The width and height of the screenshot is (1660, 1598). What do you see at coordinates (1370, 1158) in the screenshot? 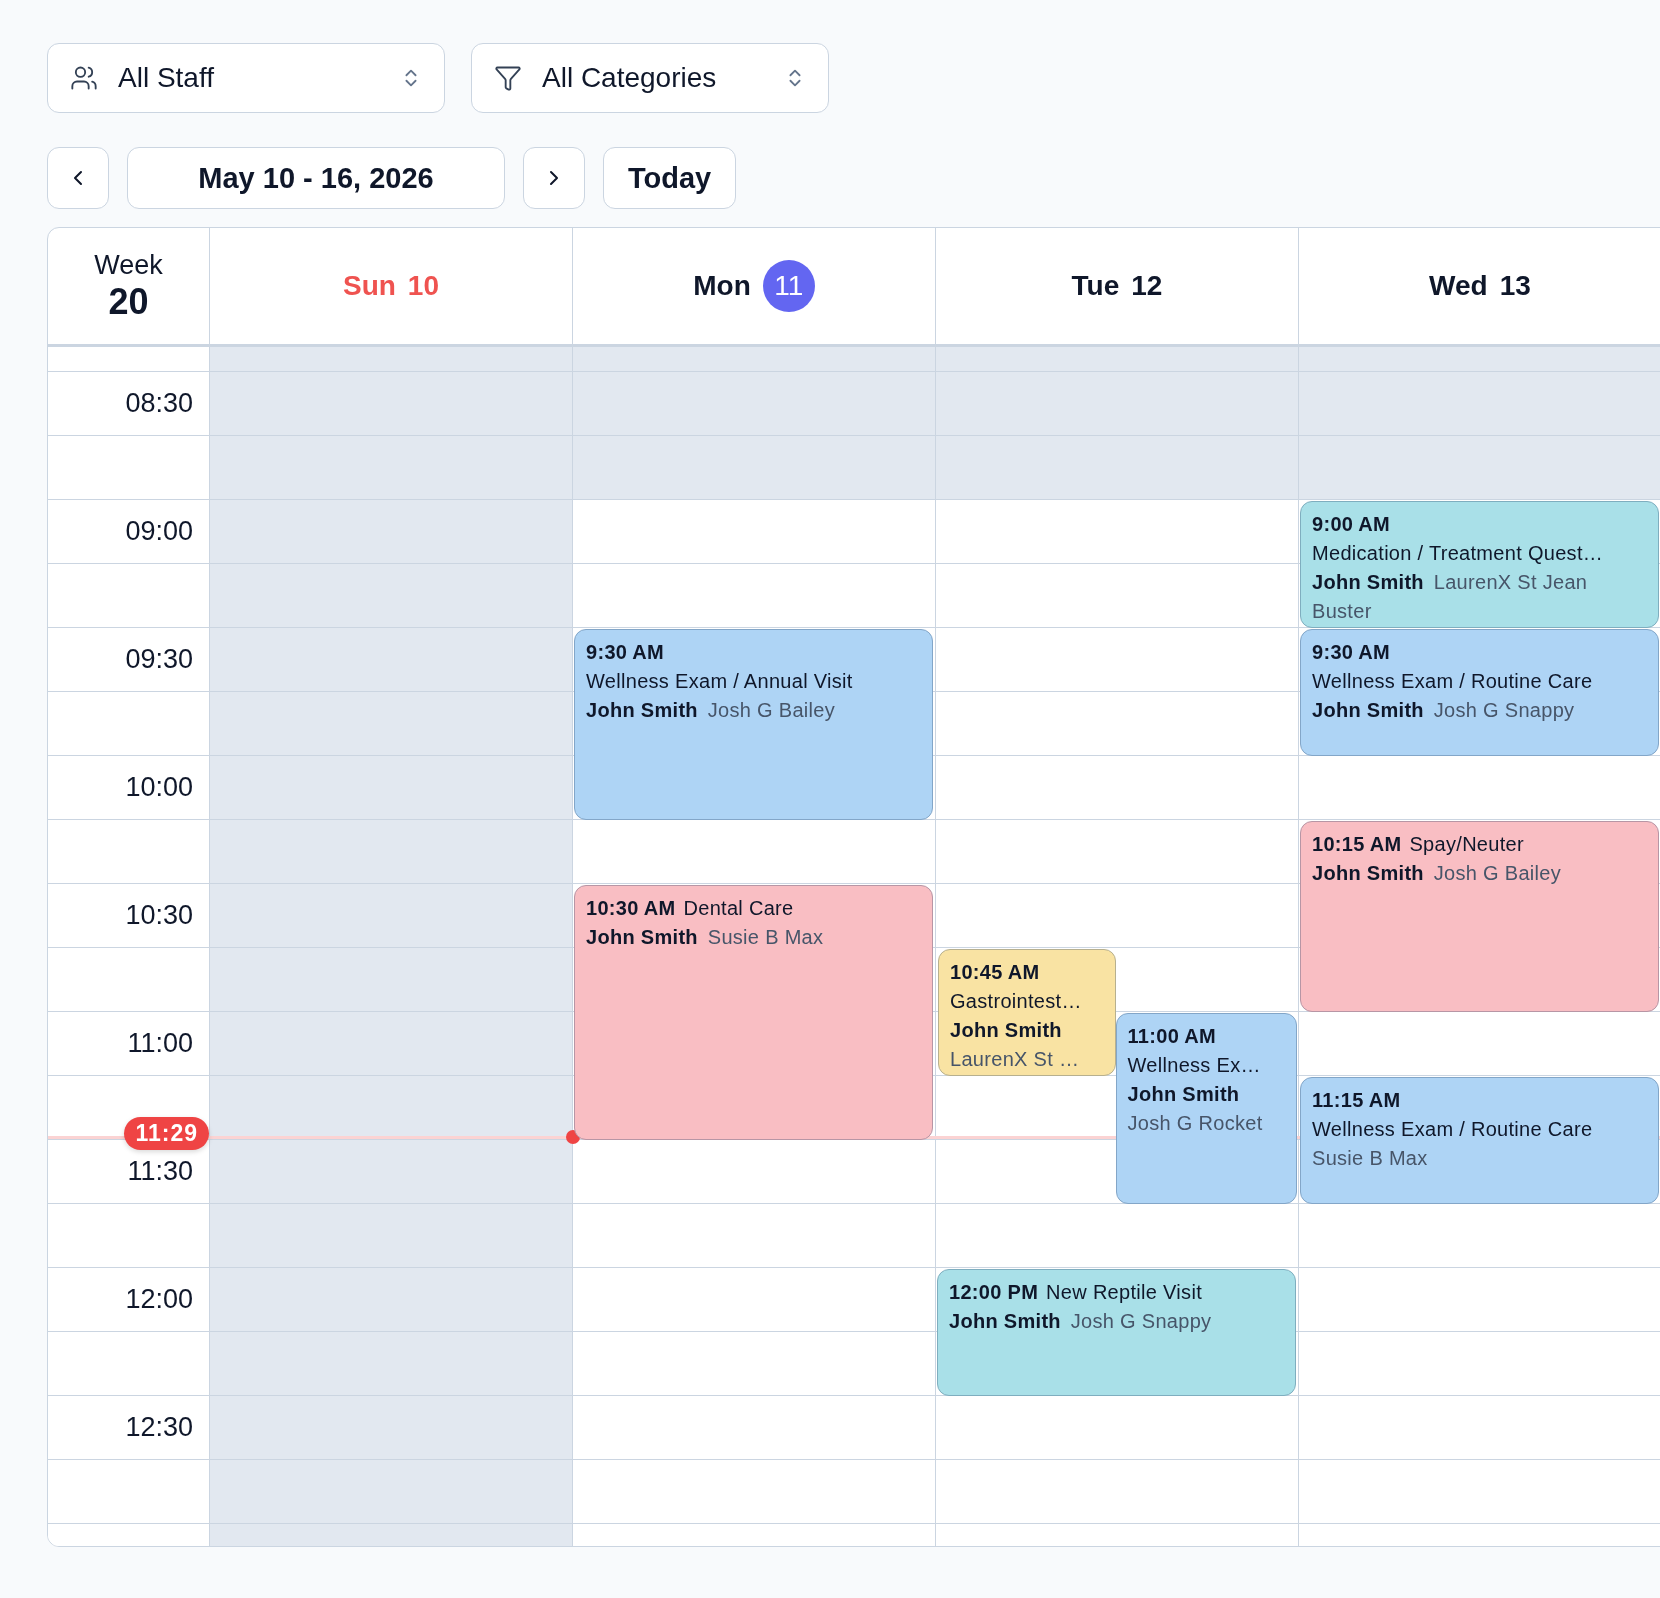
I see `client-and-patient: Susie B Max` at bounding box center [1370, 1158].